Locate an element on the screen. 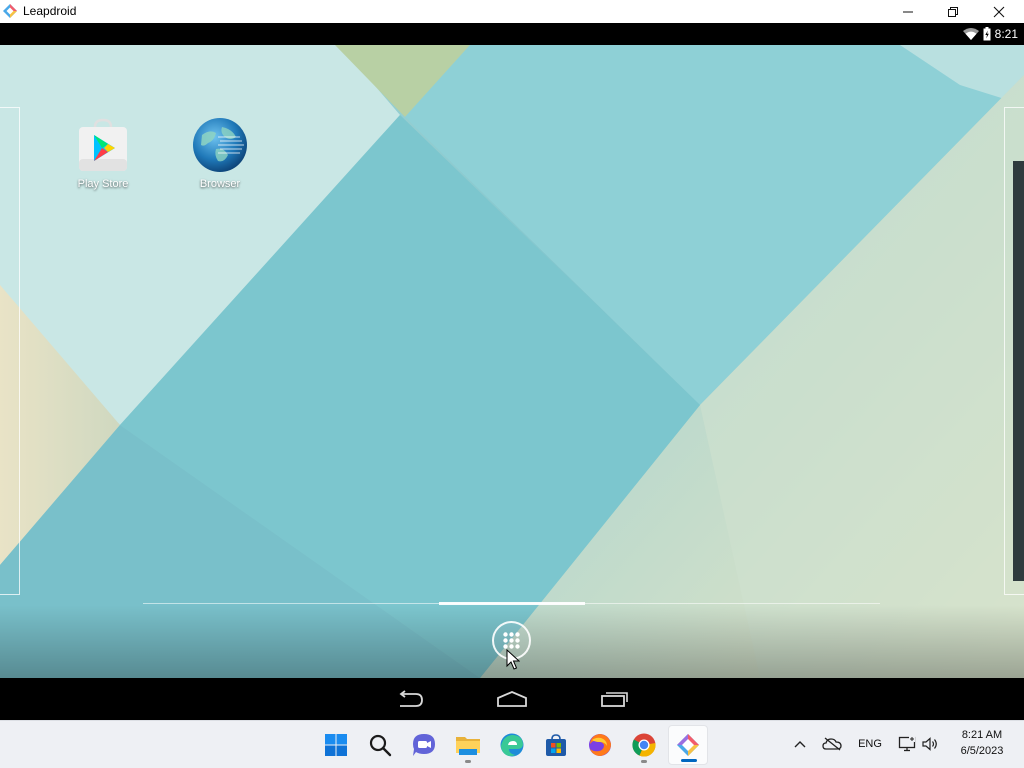 The image size is (1024, 768). leapdroid-icon is located at coordinates (688, 745).